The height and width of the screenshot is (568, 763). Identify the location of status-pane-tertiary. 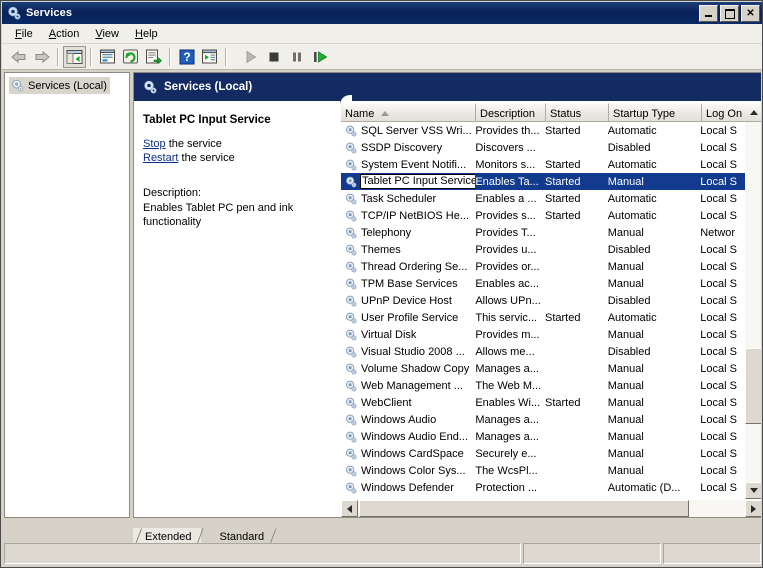
(712, 553).